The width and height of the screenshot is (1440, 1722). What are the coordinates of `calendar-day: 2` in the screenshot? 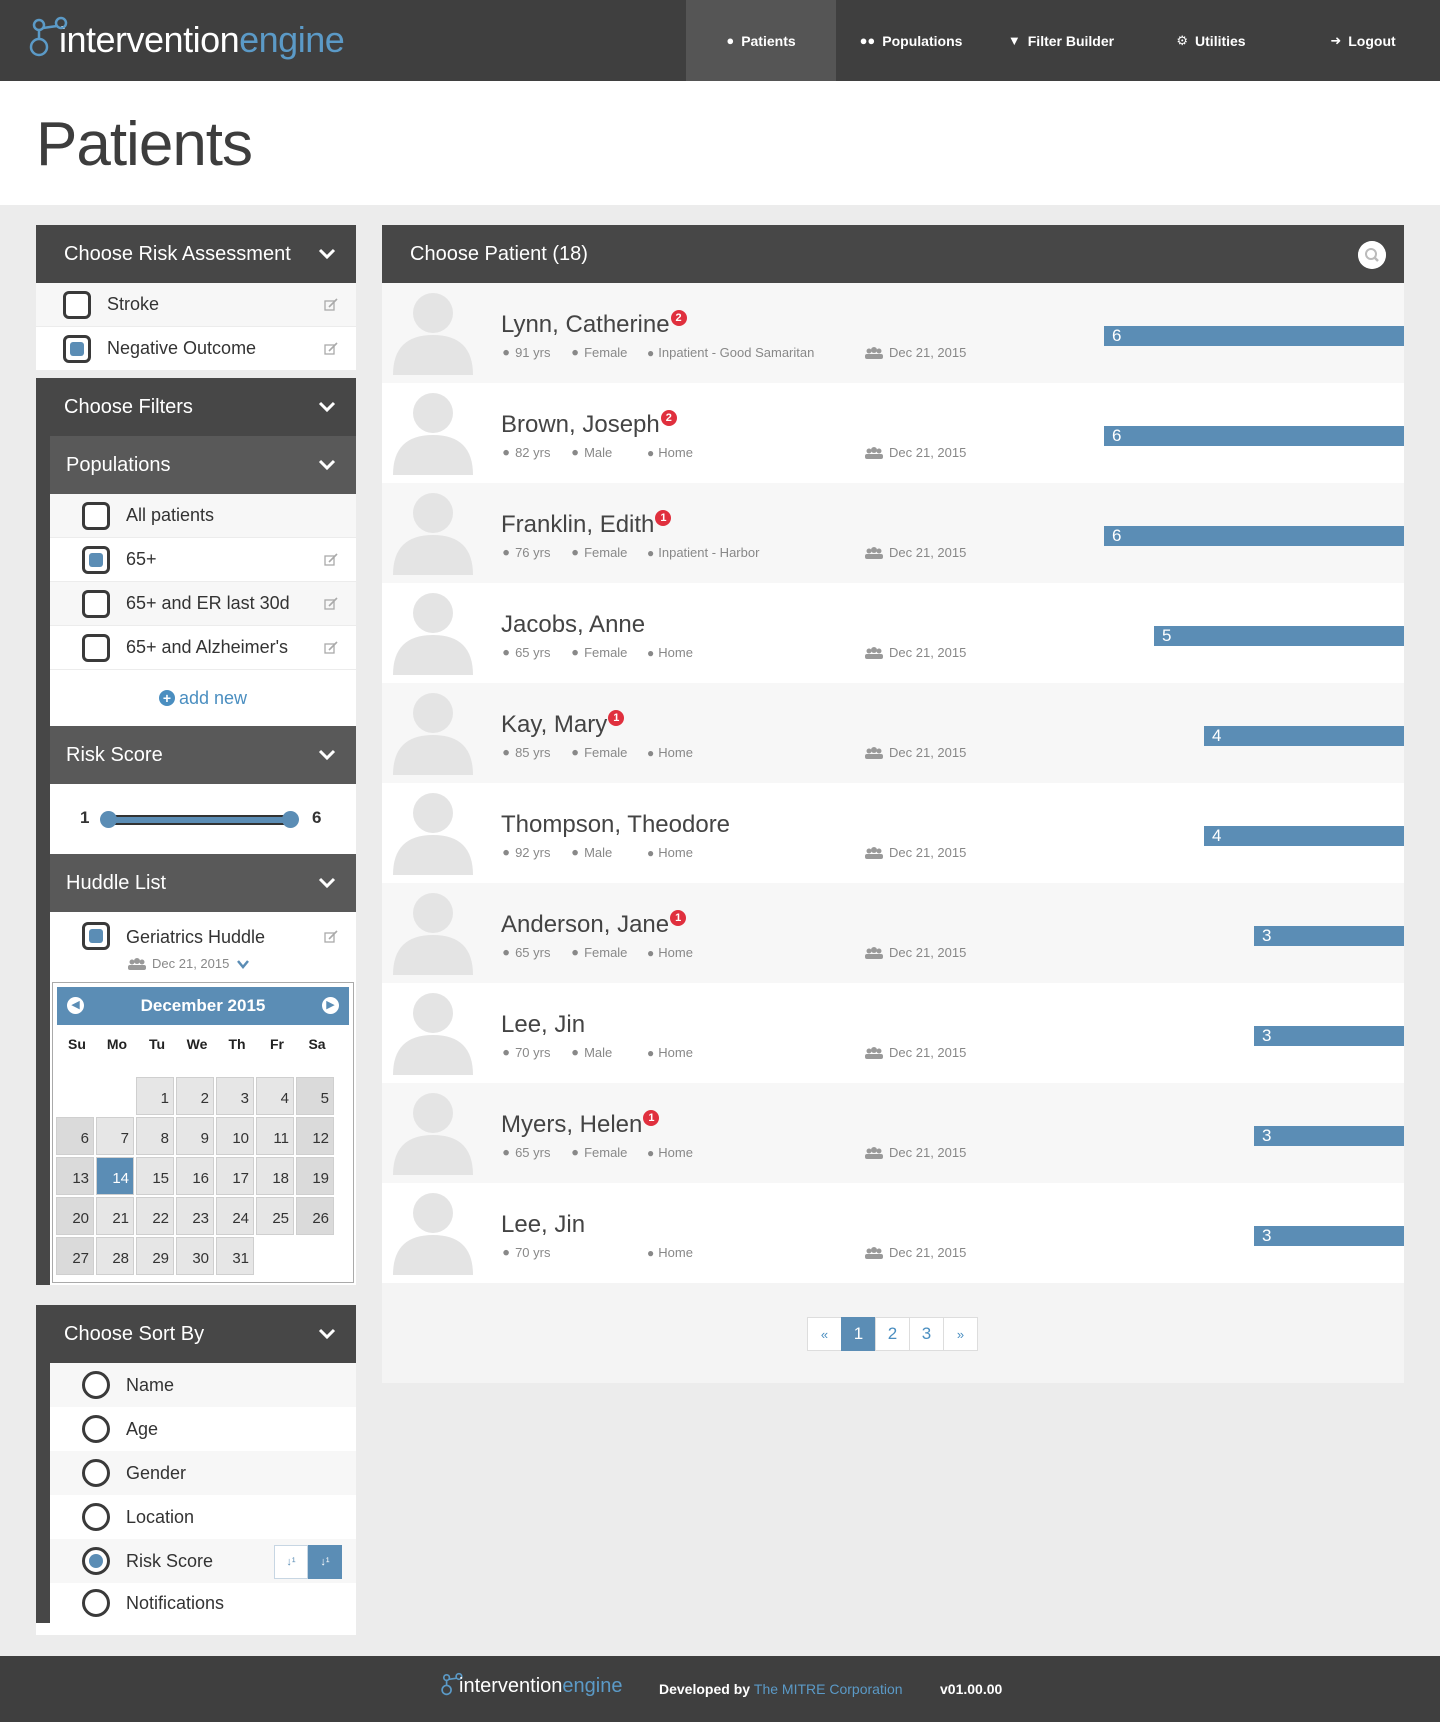 It's located at (195, 1096).